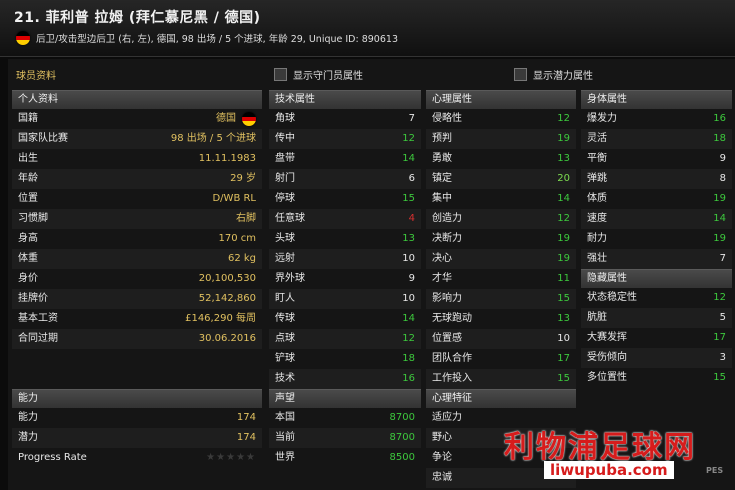 The width and height of the screenshot is (735, 490). I want to click on hidden-value: 3, so click(722, 357).